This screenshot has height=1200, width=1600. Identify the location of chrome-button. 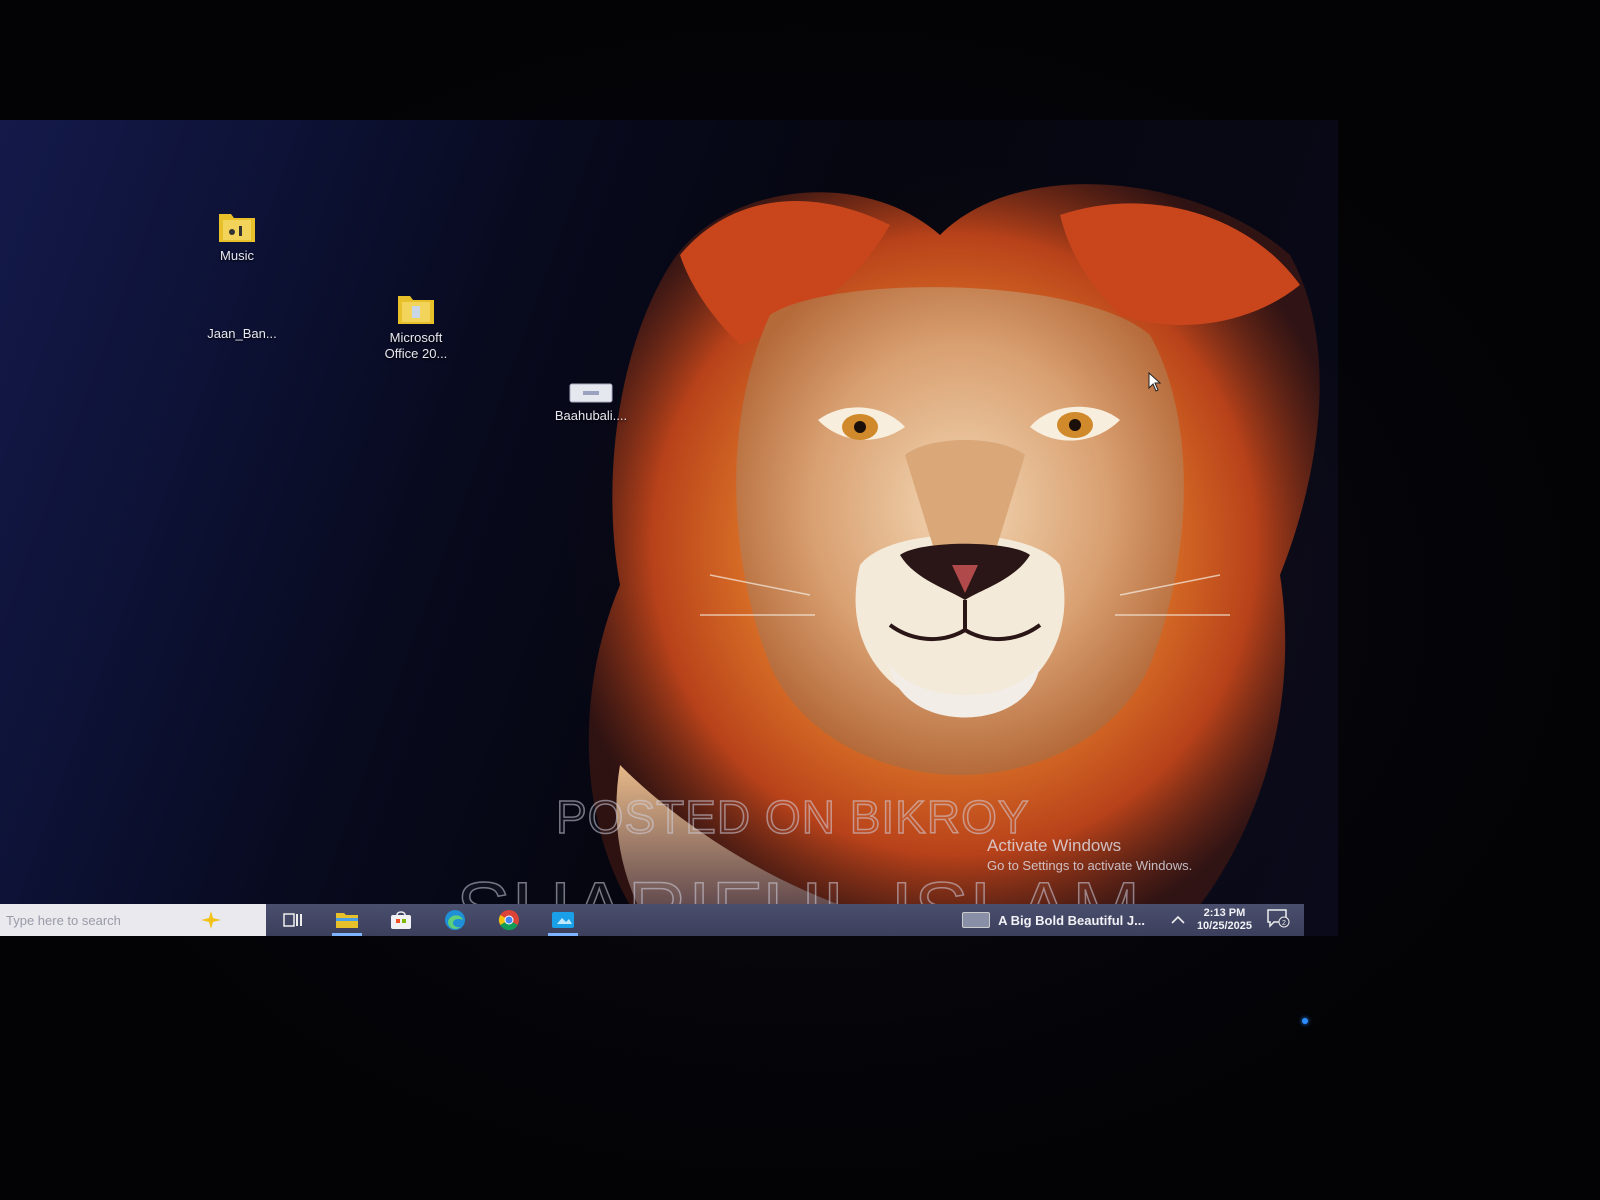
(509, 920).